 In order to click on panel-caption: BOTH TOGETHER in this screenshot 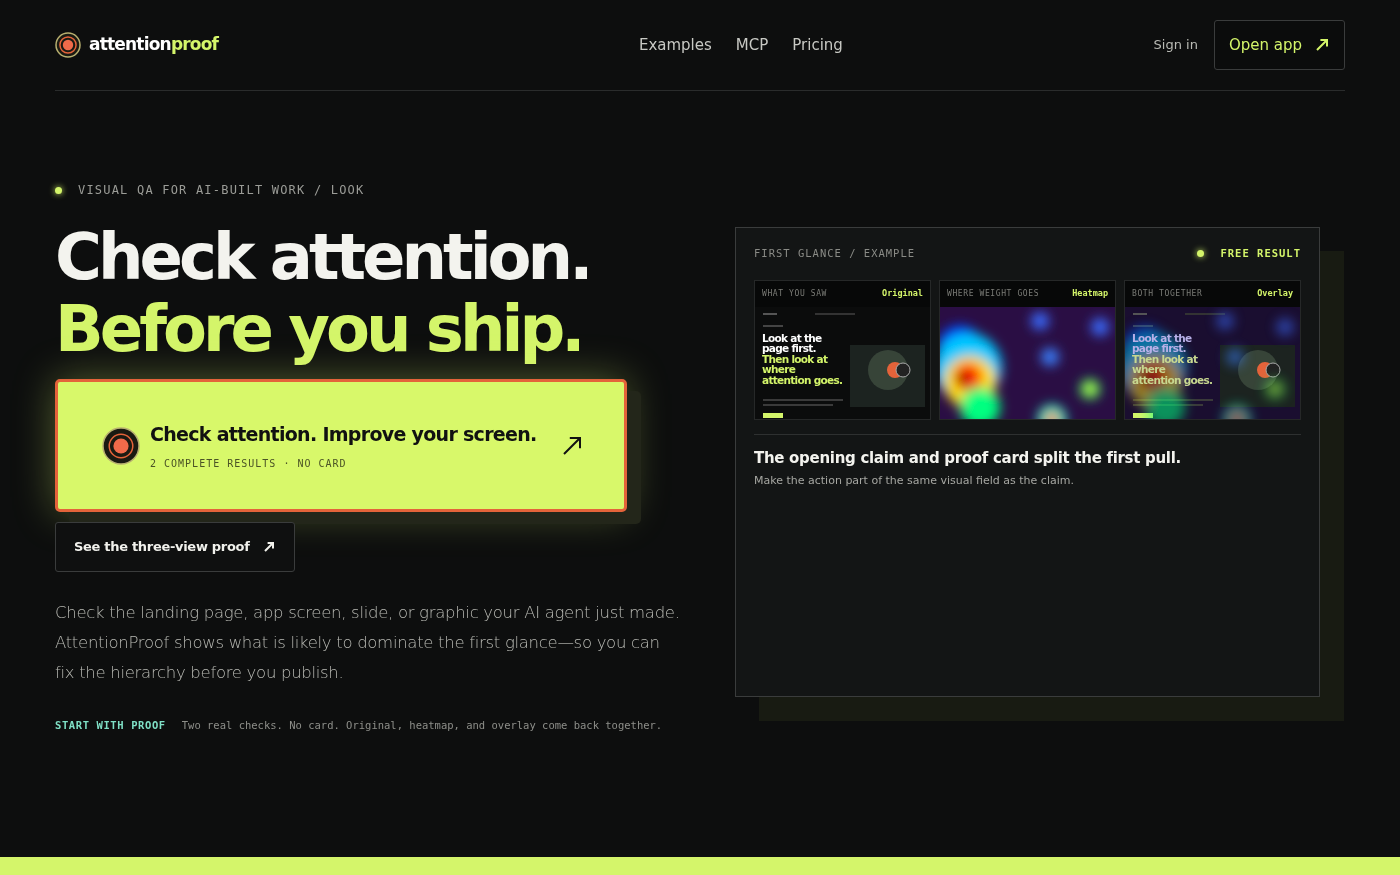, I will do `click(1167, 293)`.